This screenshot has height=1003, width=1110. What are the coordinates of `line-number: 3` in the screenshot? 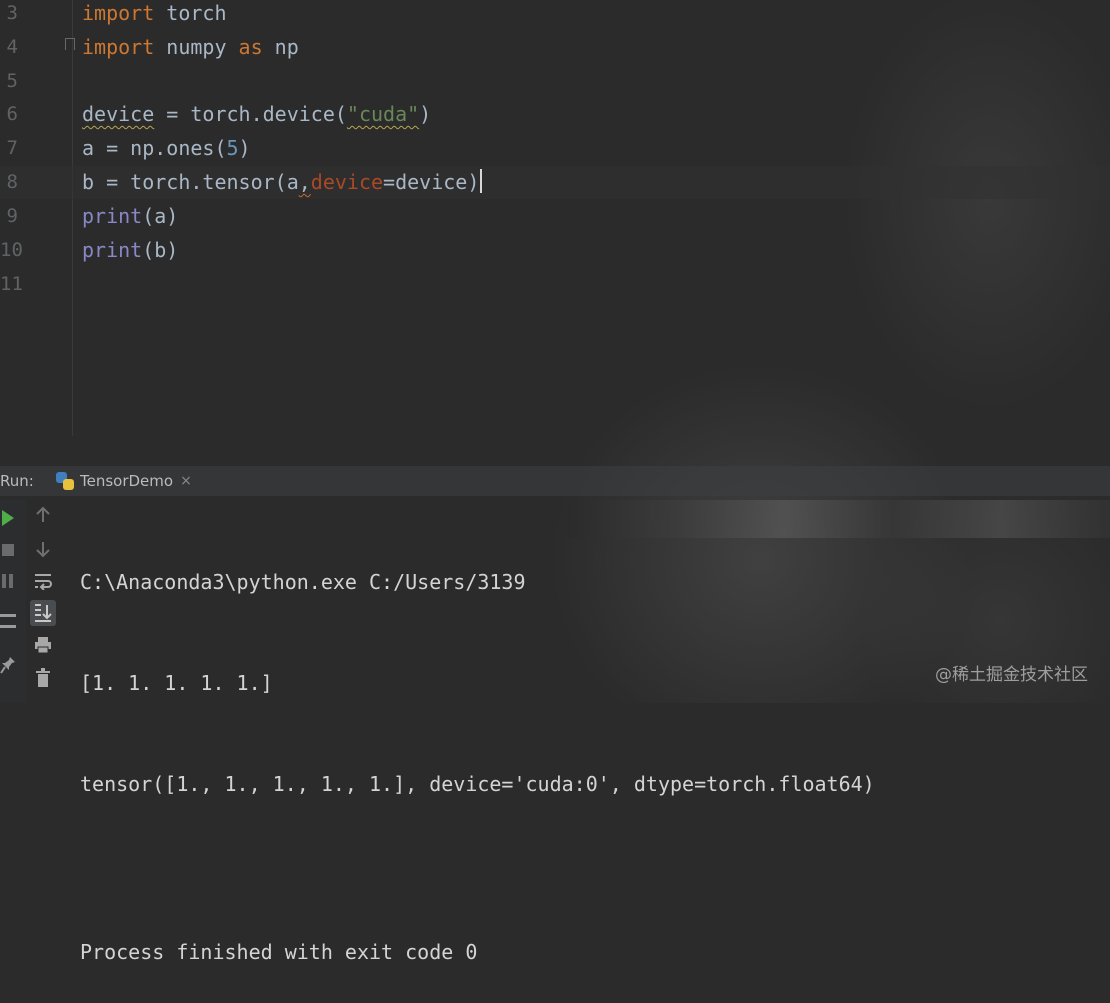 It's located at (12, 13).